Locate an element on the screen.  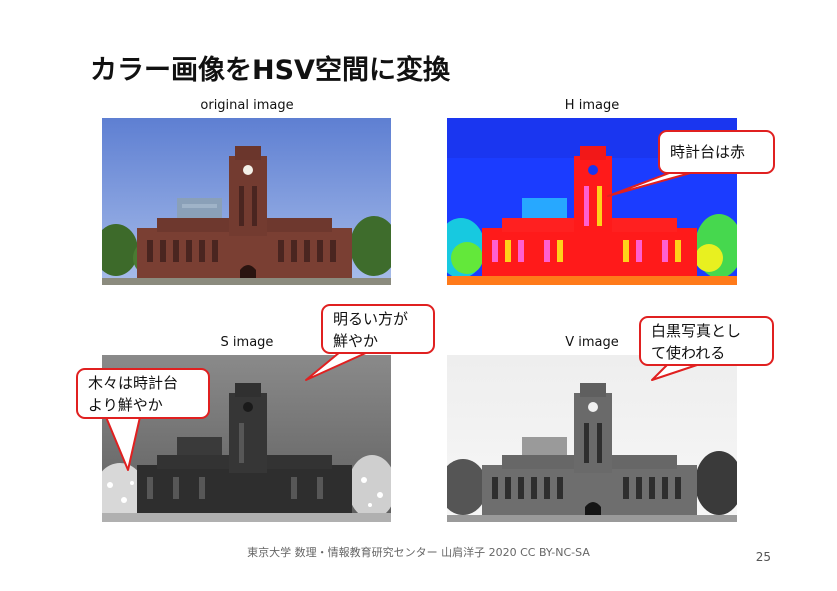
callout-v-line2: て使われる is located at coordinates (688, 353).